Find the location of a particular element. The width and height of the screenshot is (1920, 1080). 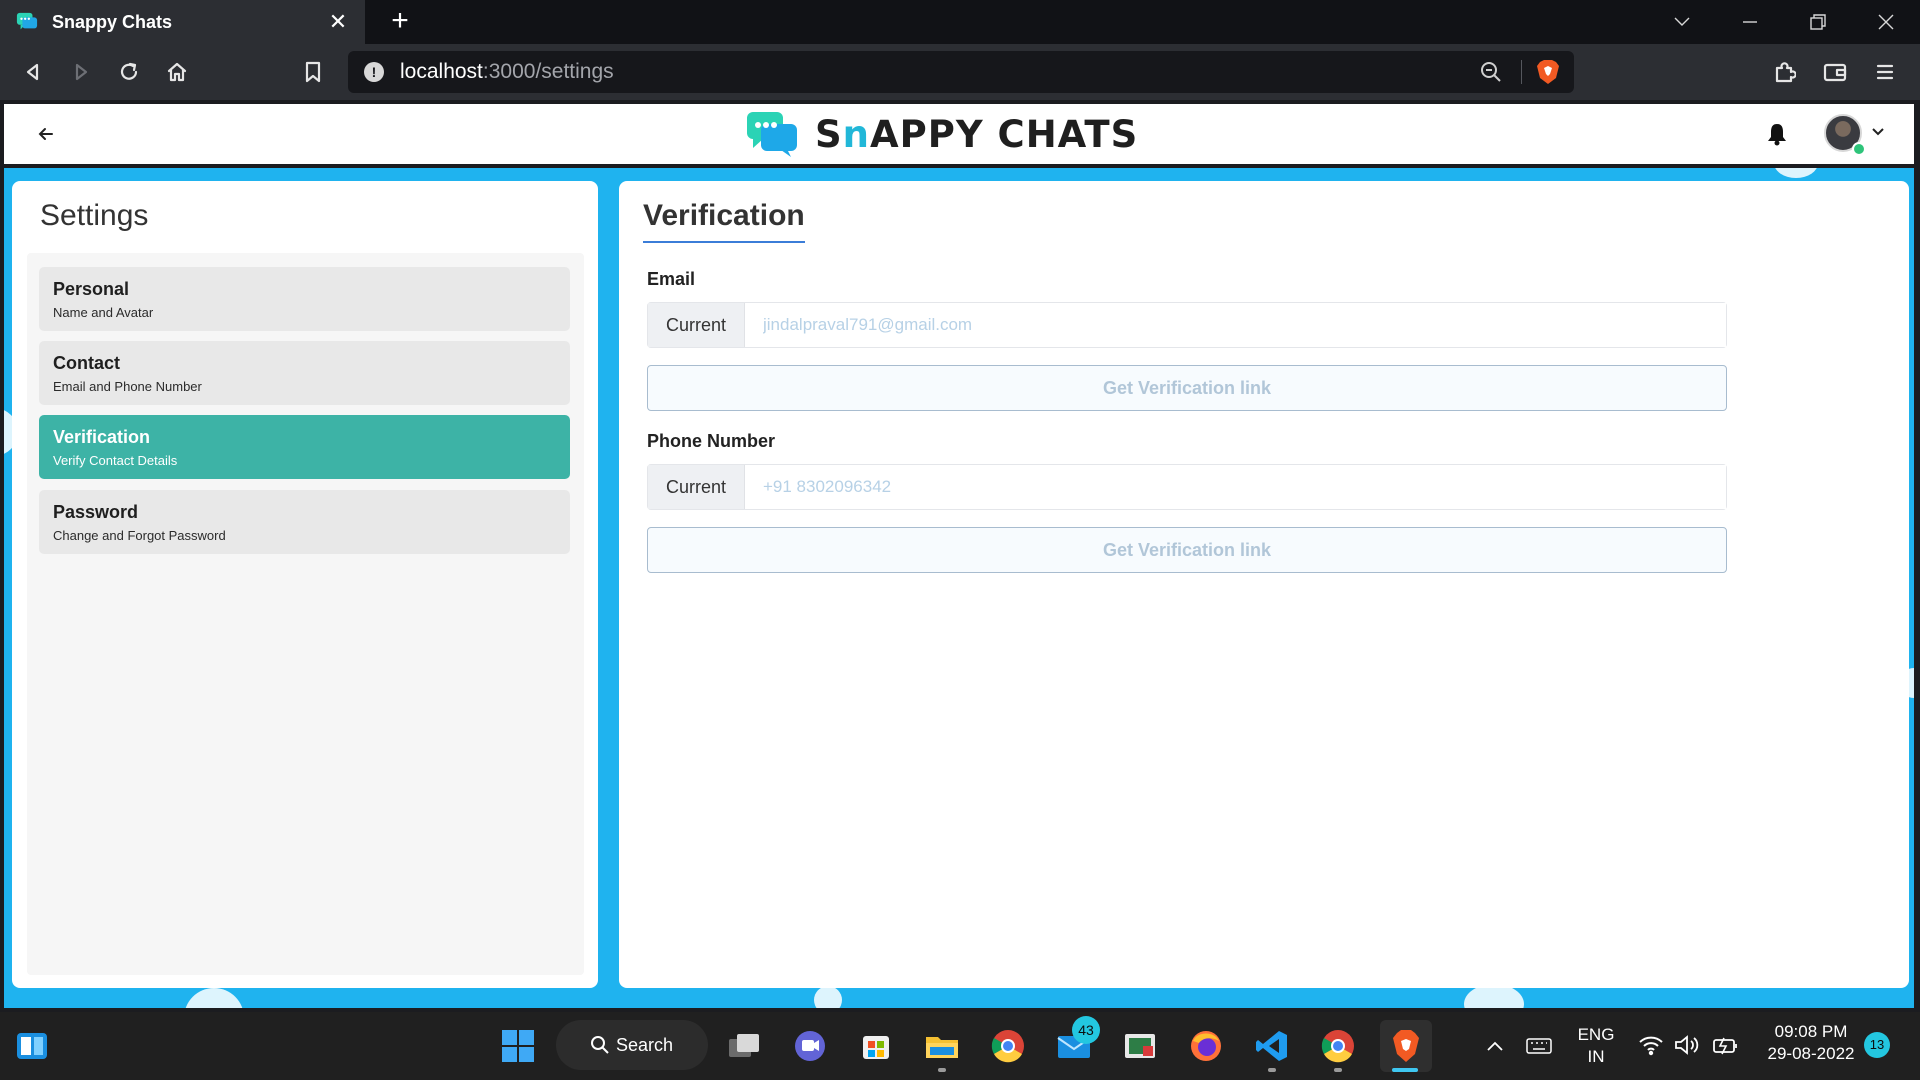

taskbar-search: Search is located at coordinates (632, 1045).